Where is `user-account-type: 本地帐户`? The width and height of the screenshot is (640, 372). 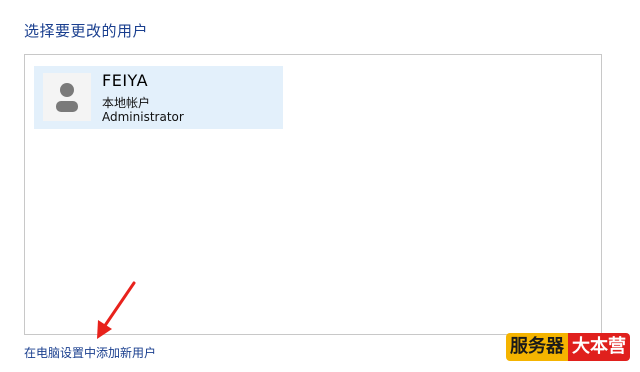 user-account-type: 本地帐户 is located at coordinates (126, 103).